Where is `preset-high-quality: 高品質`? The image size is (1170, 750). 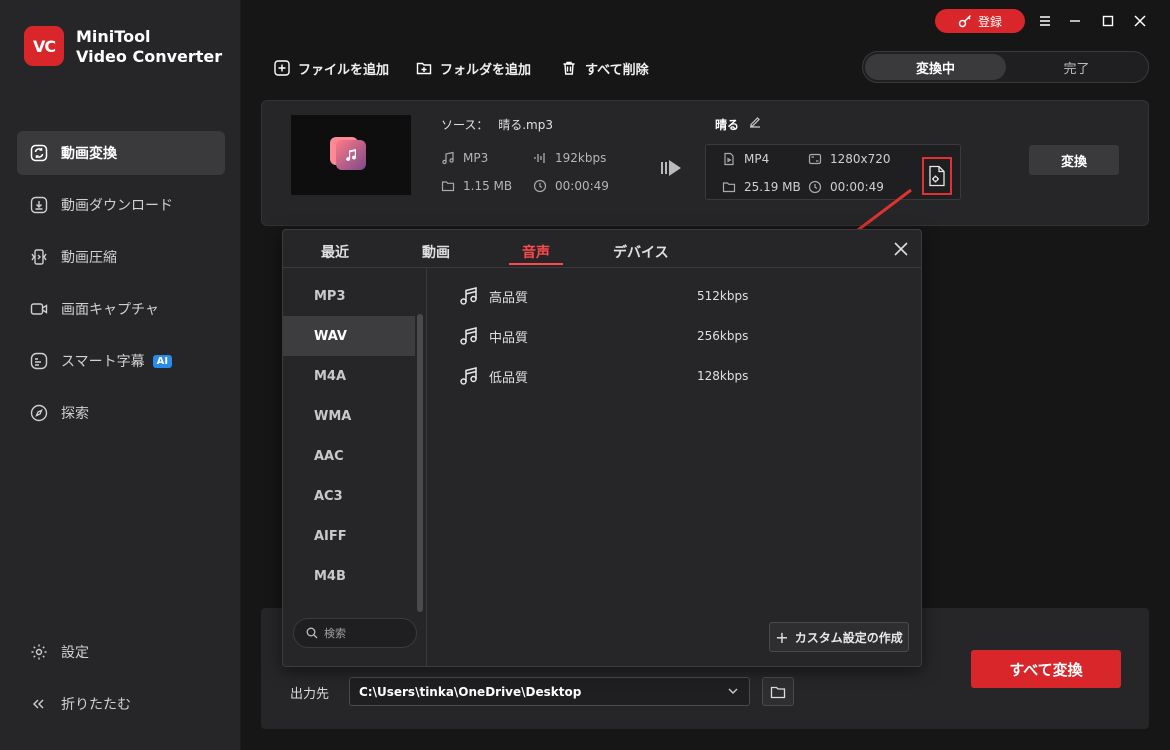
preset-high-quality: 高品質 is located at coordinates (493, 296).